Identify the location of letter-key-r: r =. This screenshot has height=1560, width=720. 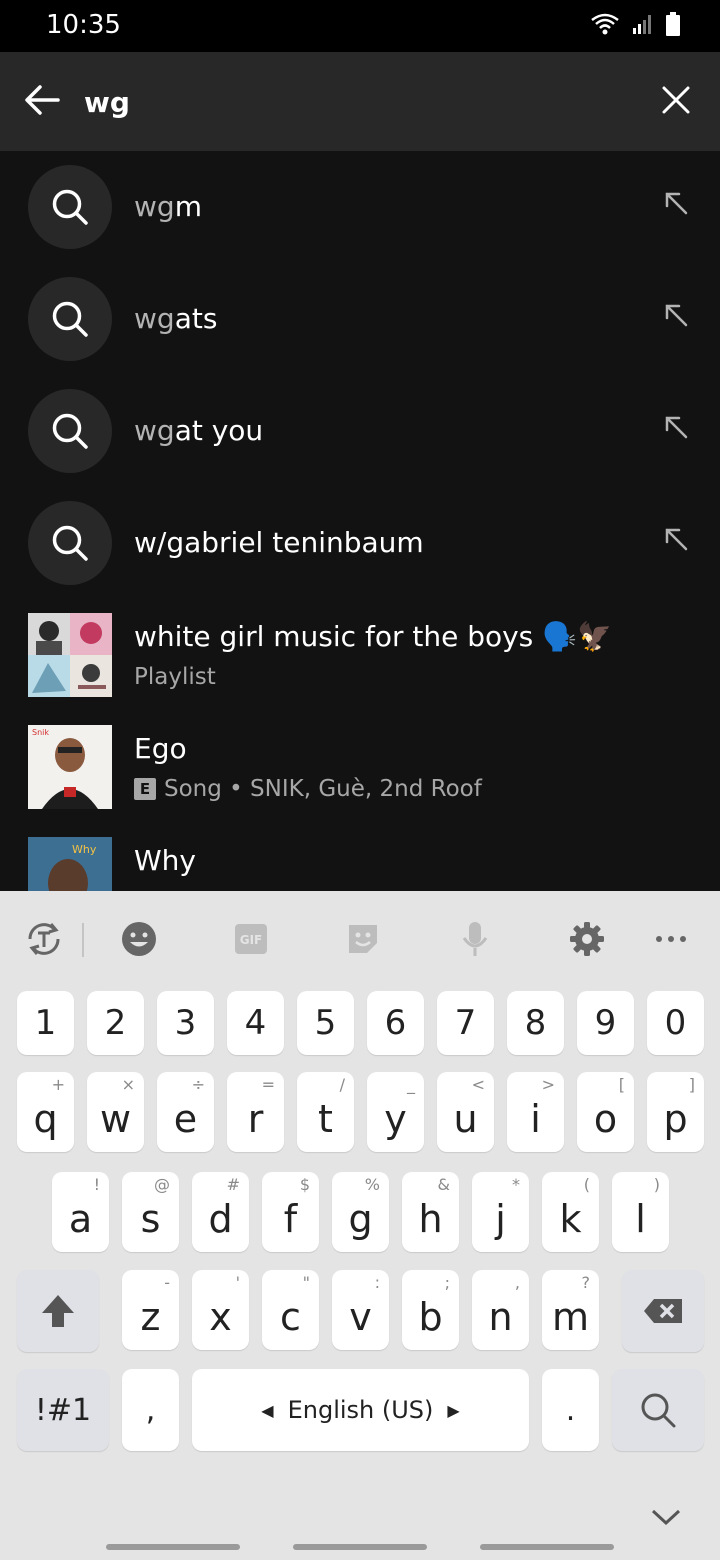
(255, 1112).